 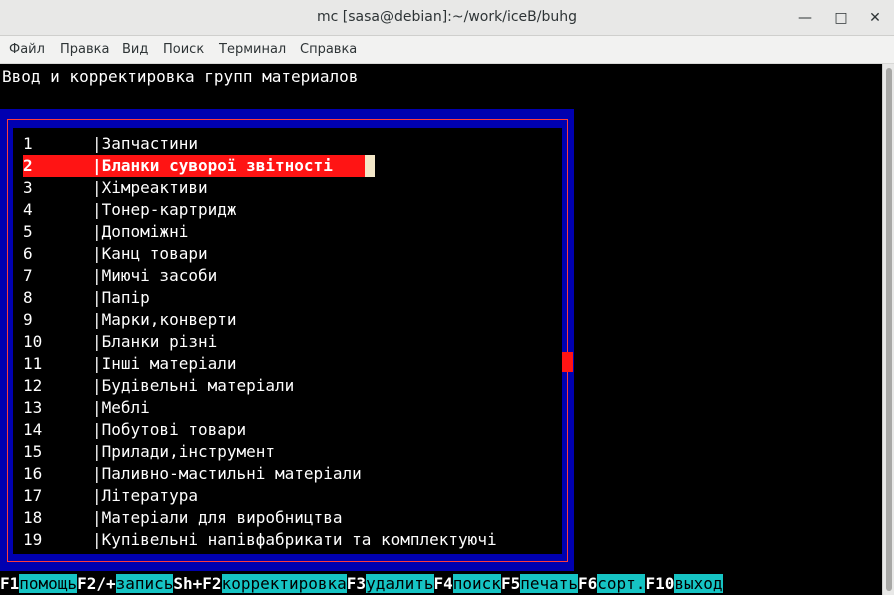 I want to click on list-item: 18 |Матеріали для виробництва, so click(x=182, y=518).